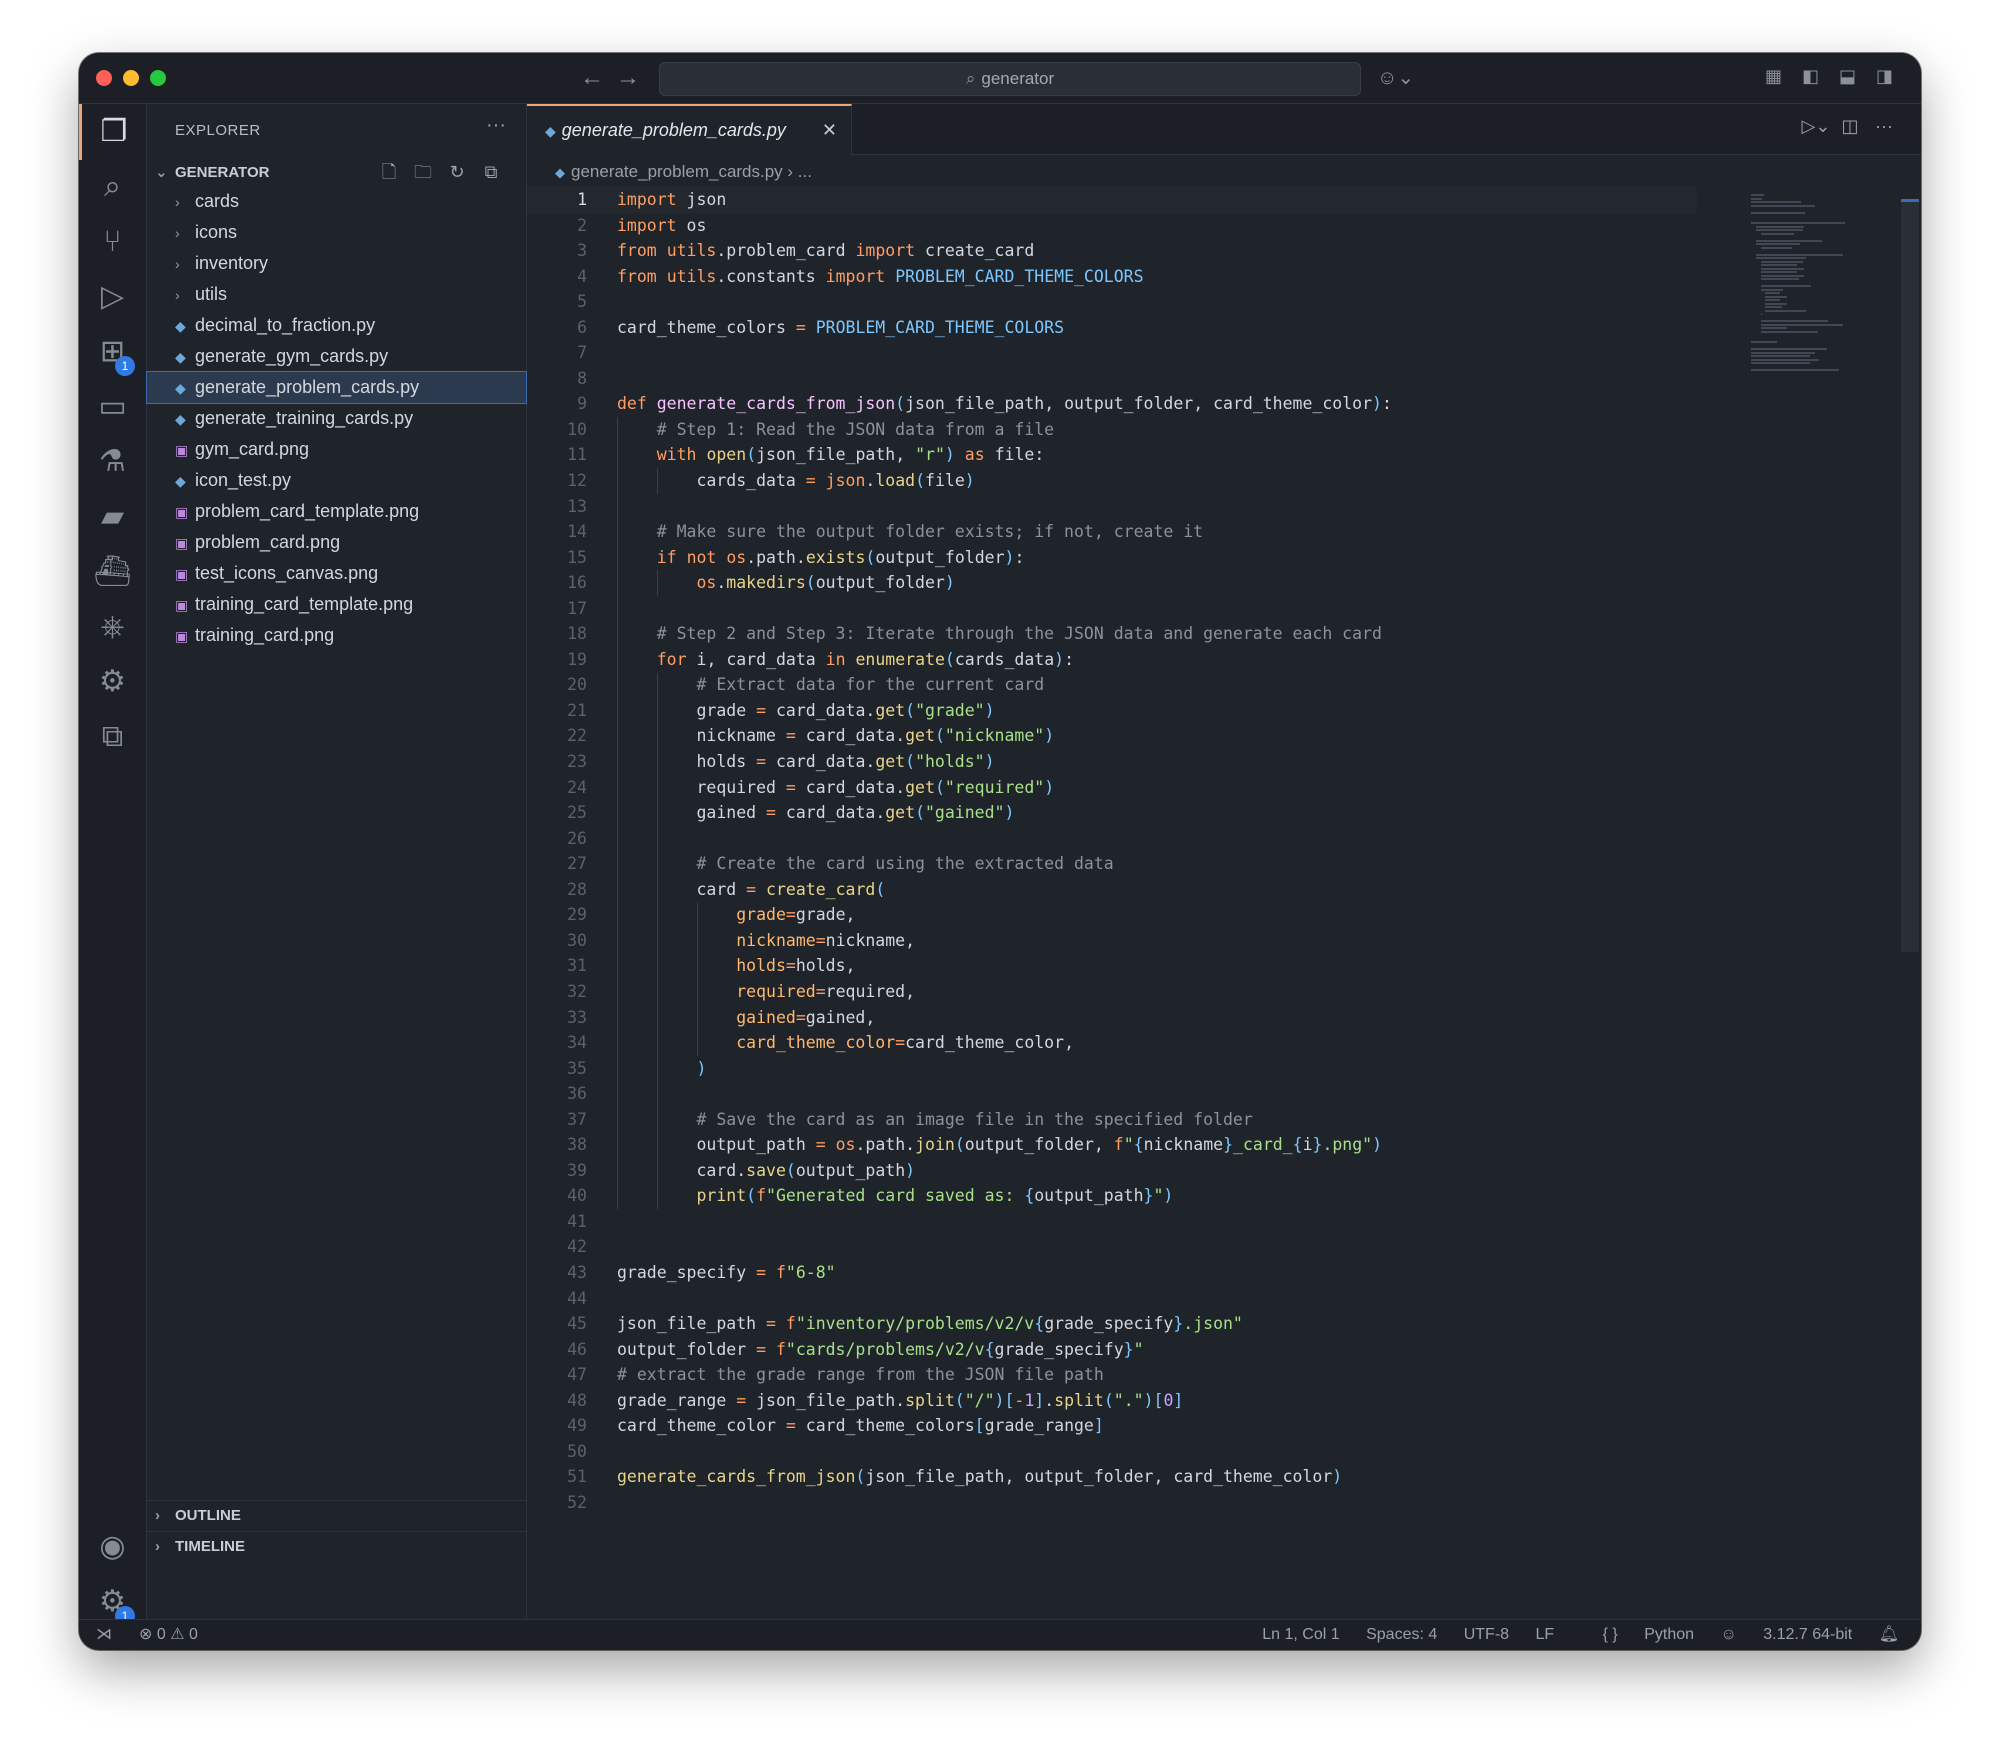 The width and height of the screenshot is (2000, 1755). Describe the element at coordinates (1112, 736) in the screenshot. I see `code-line: 22 nickname = card_data.get("nickname")` at that location.